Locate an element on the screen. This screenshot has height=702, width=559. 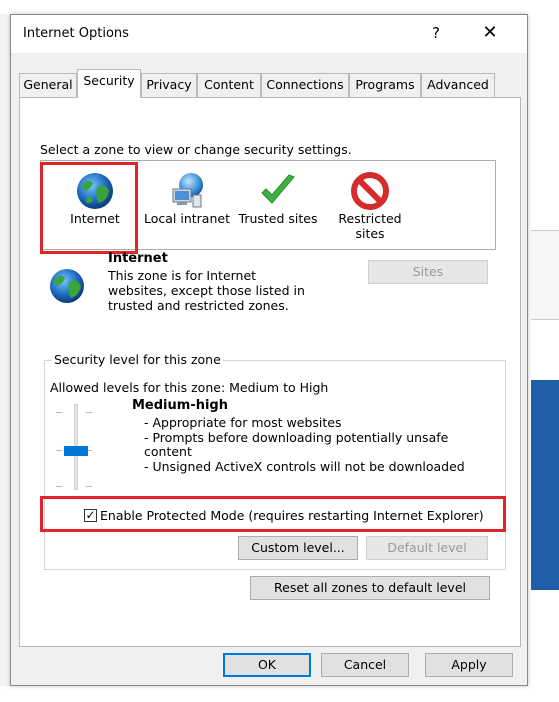
apply-button: Apply is located at coordinates (469, 665).